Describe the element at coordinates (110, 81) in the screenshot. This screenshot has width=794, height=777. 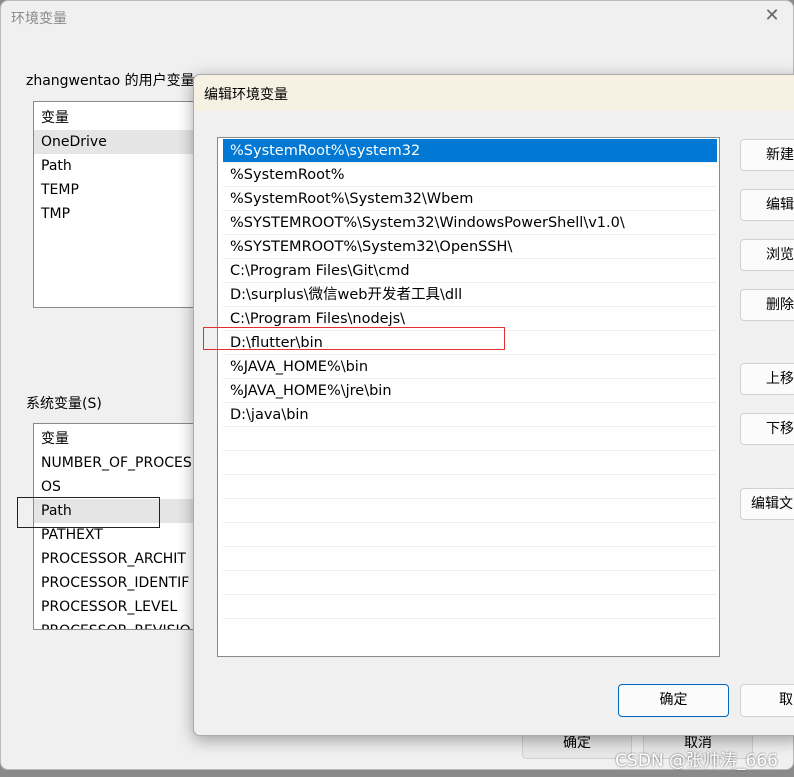
I see `user-vars-group-label: zhangwentao 的用户变量` at that location.